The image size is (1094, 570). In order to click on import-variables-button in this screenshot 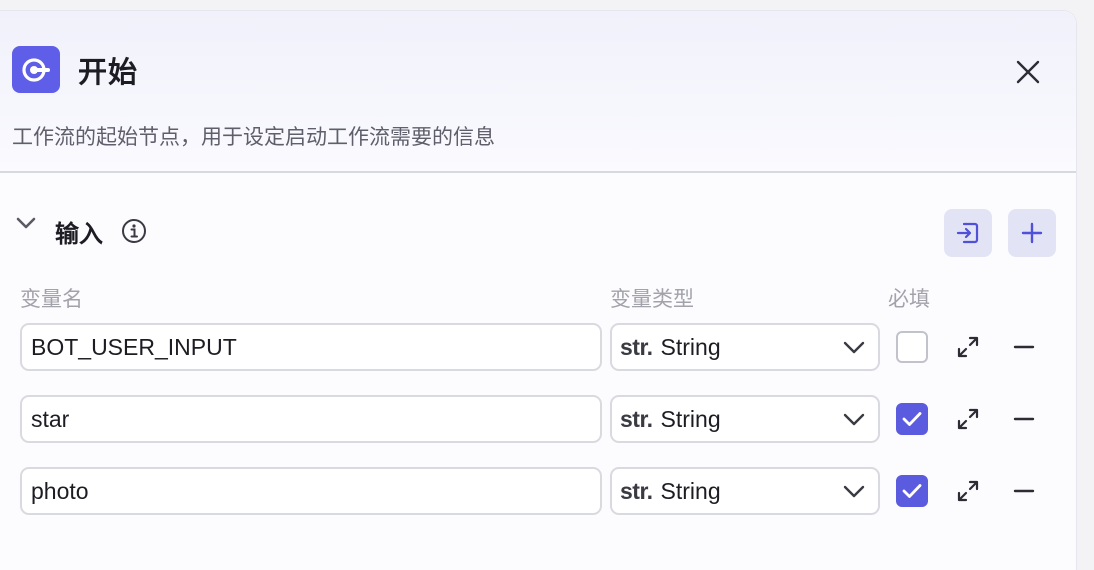, I will do `click(968, 233)`.